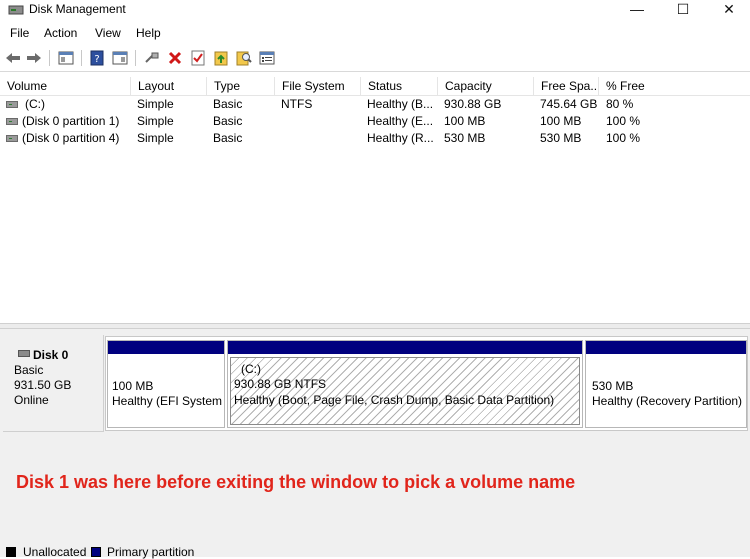 The width and height of the screenshot is (750, 559). I want to click on disk-size: 931.50 GB, so click(43, 385).